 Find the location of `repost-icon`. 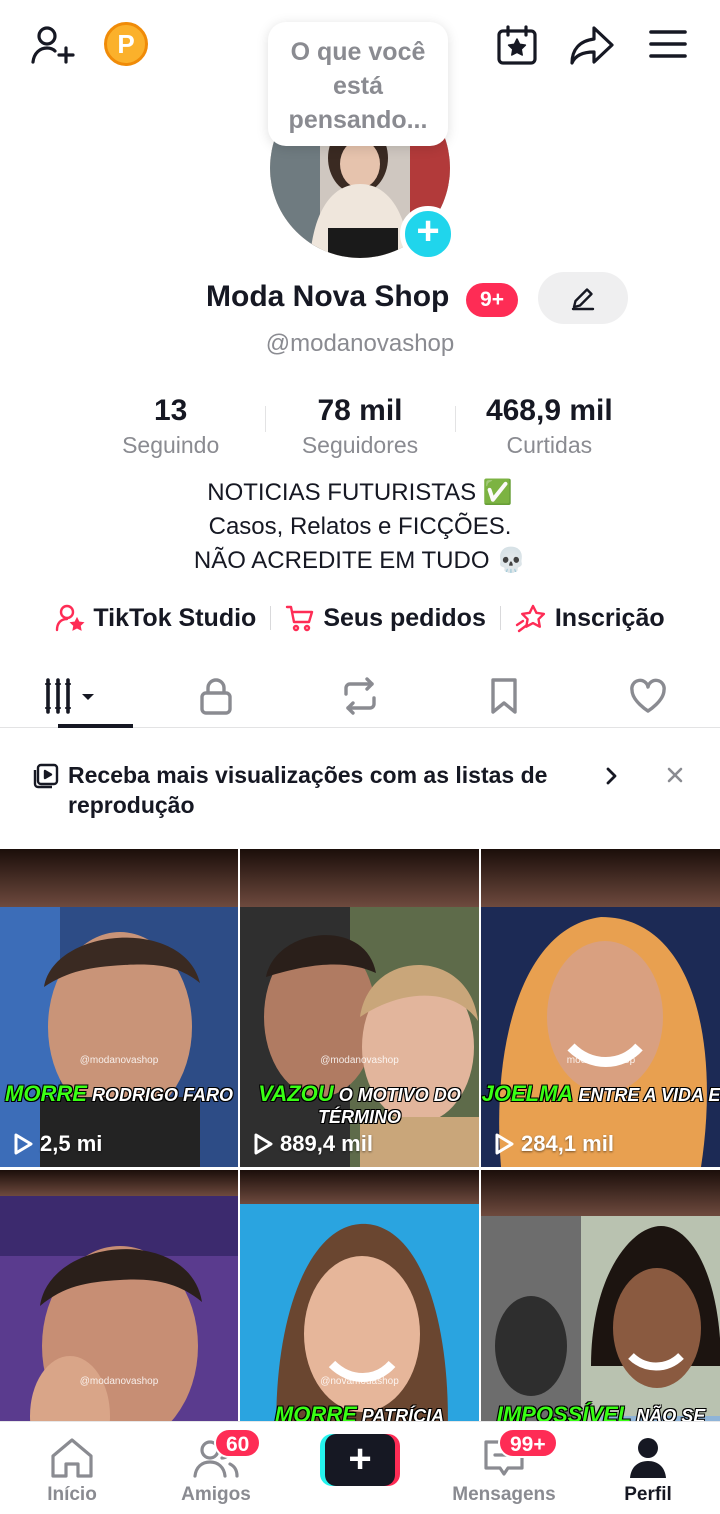

repost-icon is located at coordinates (360, 695).